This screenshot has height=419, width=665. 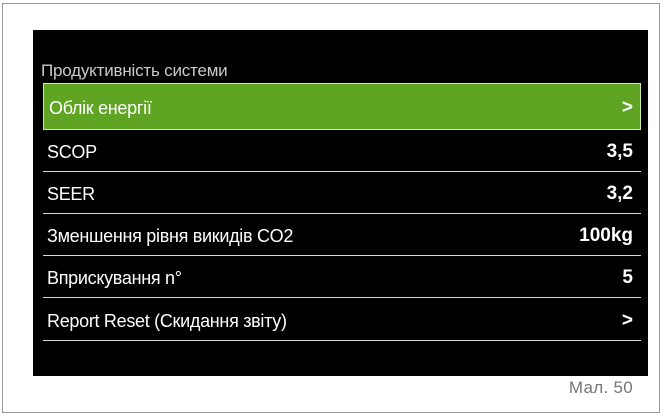 I want to click on menu-item-value: 3,5, so click(x=619, y=151).